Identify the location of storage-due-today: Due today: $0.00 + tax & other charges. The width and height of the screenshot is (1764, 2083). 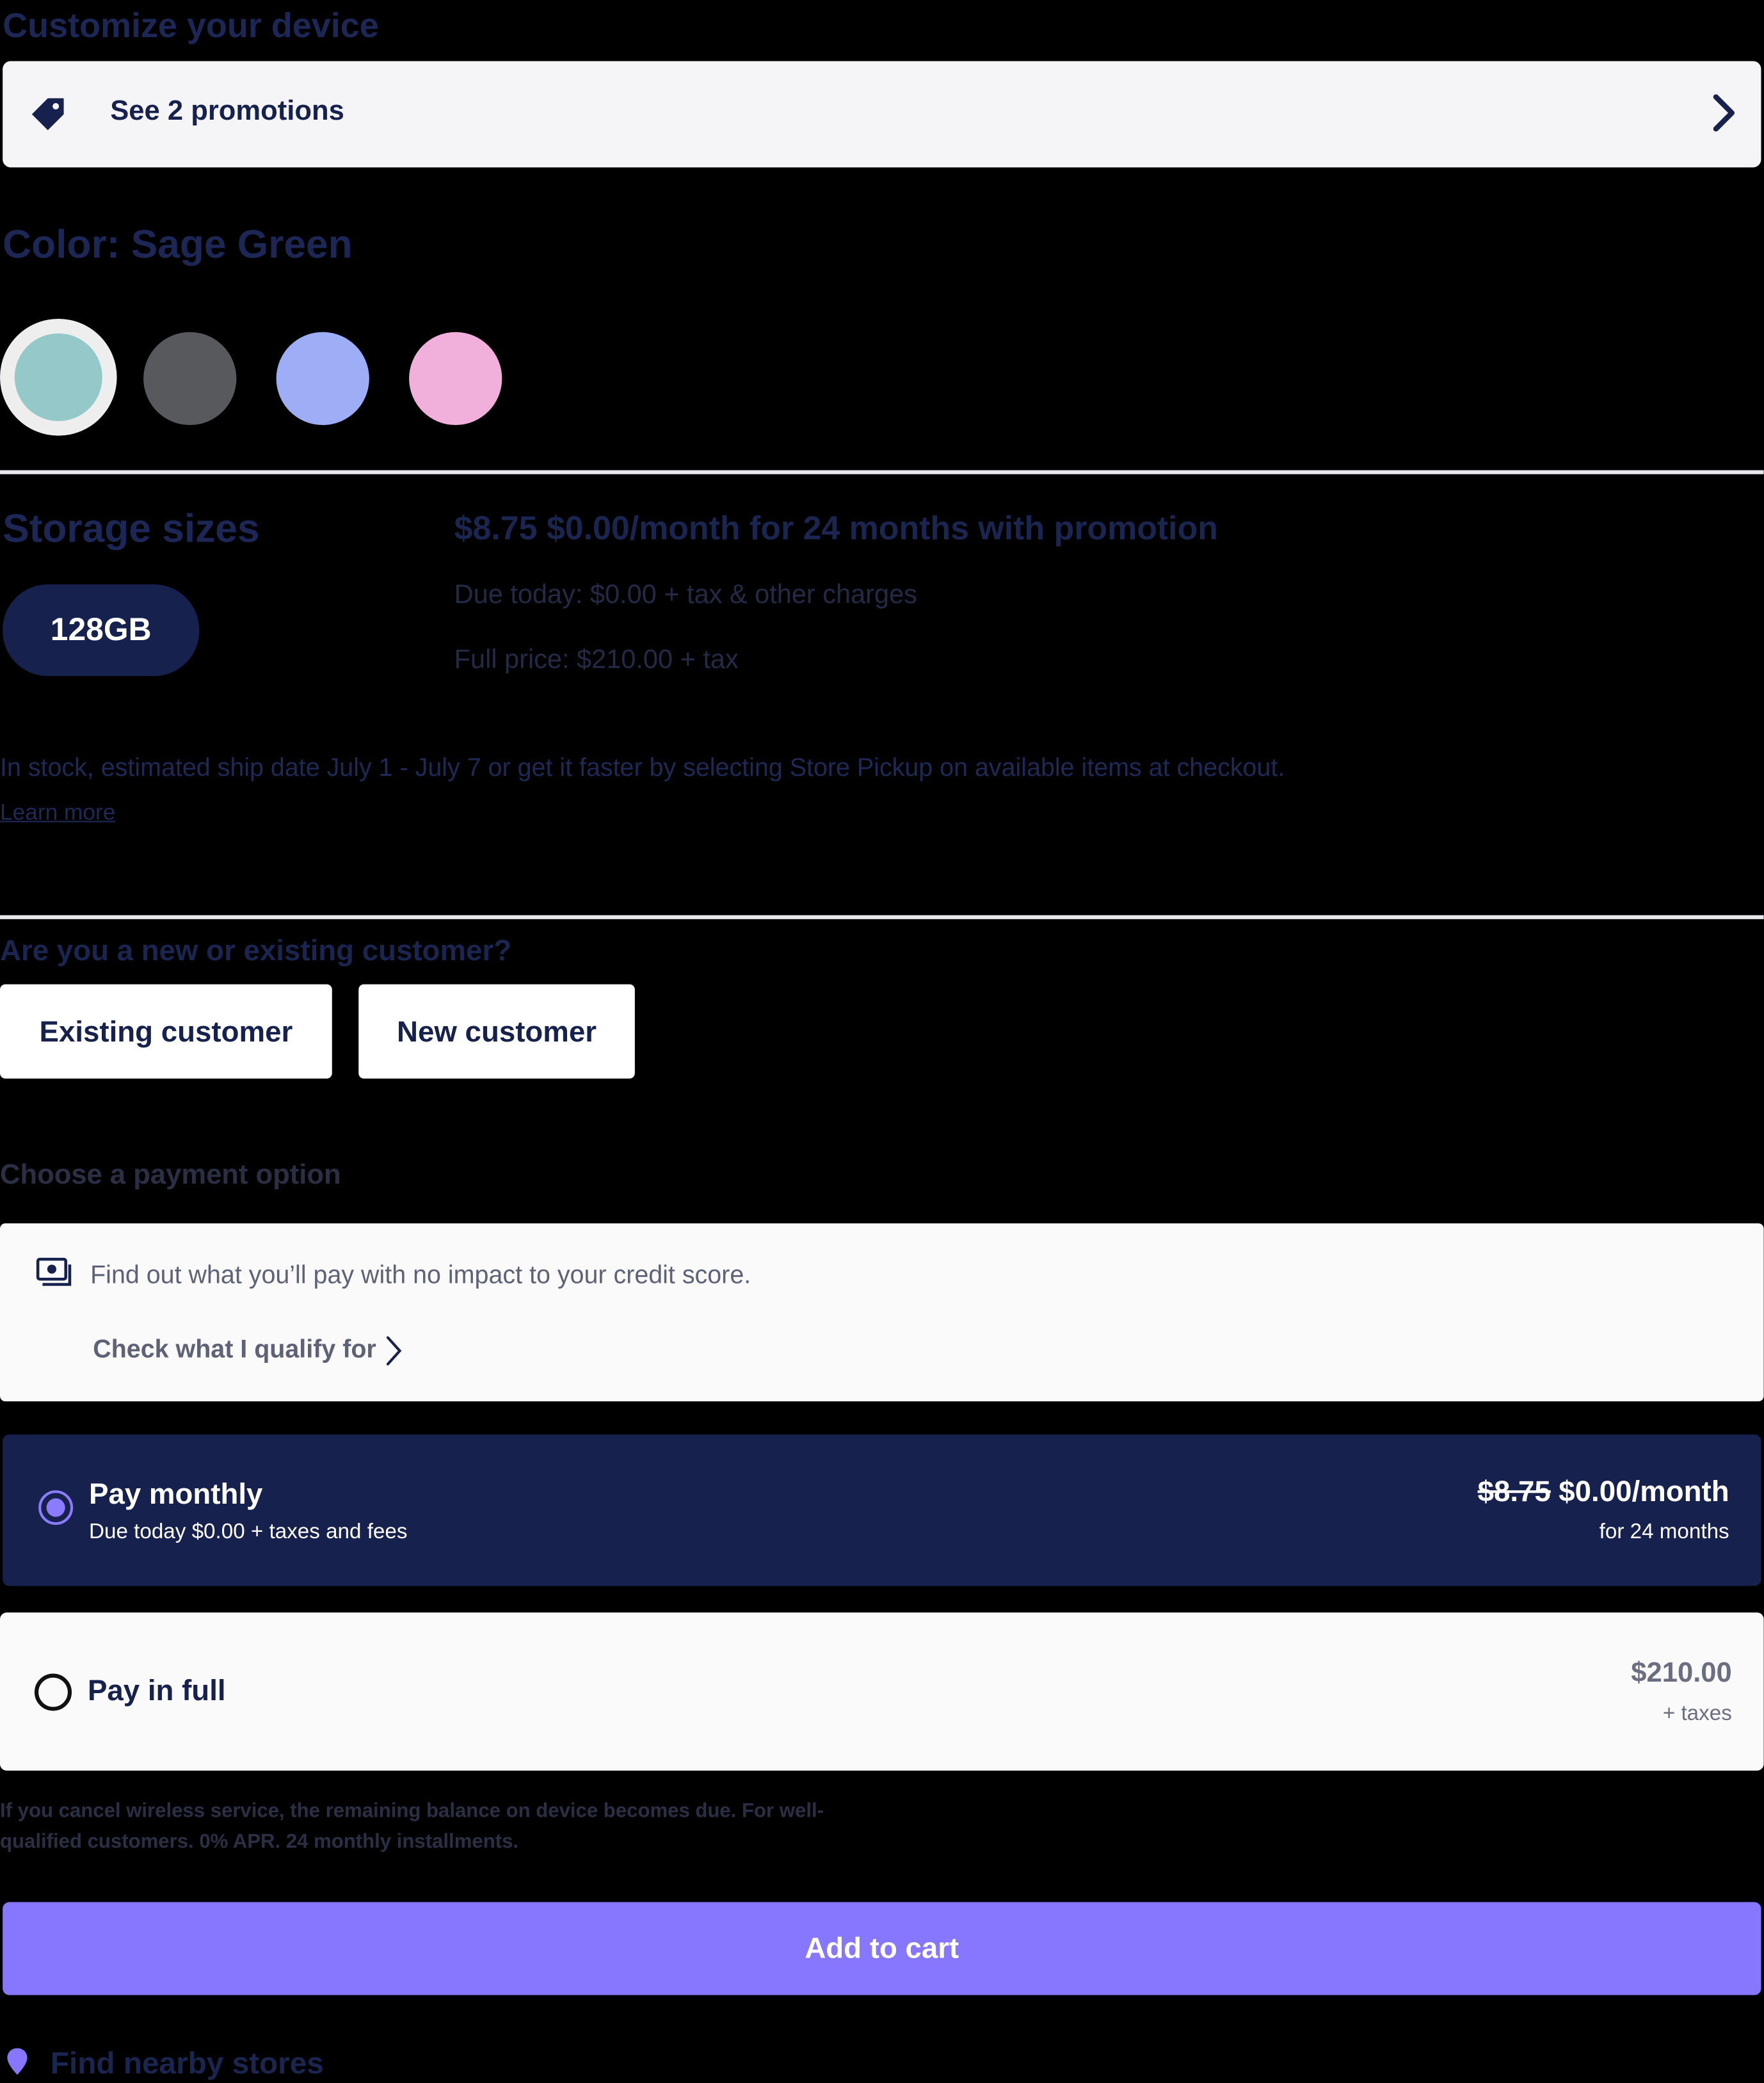
(686, 595).